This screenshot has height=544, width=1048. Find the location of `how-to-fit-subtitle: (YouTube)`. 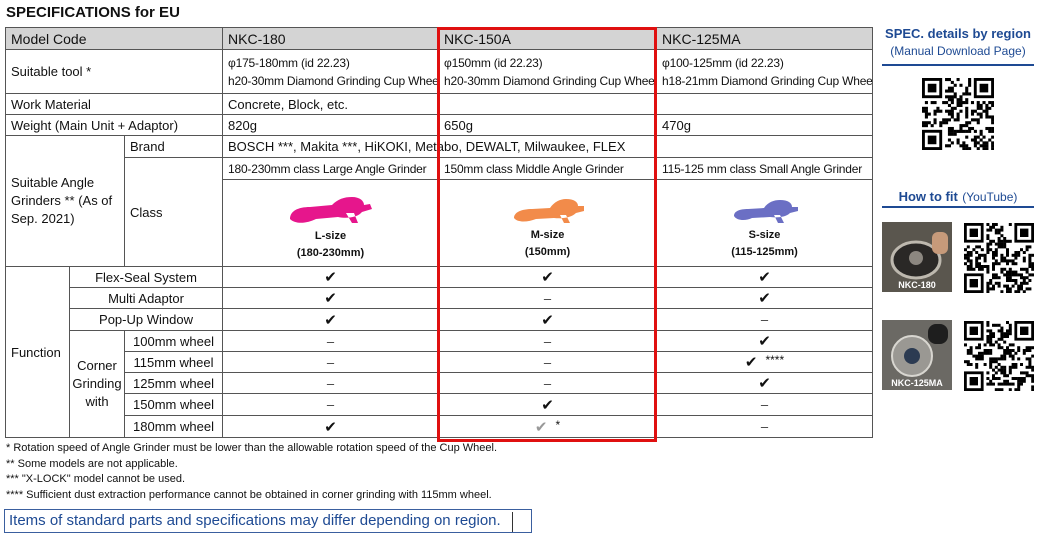

how-to-fit-subtitle: (YouTube) is located at coordinates (990, 197).